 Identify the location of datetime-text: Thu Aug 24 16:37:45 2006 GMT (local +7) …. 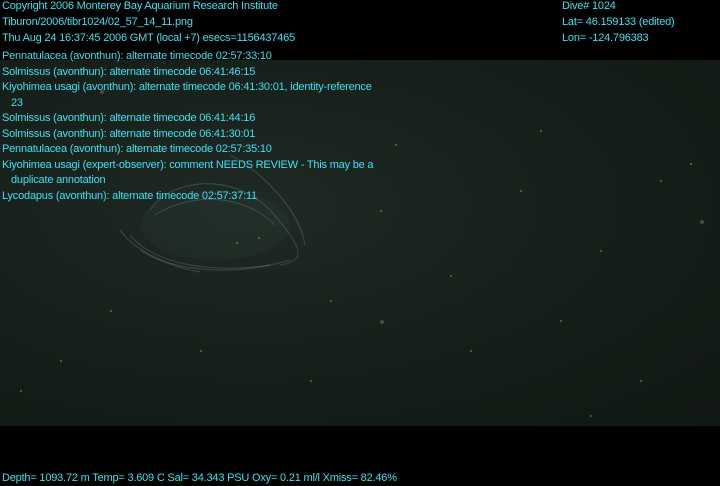
(148, 38).